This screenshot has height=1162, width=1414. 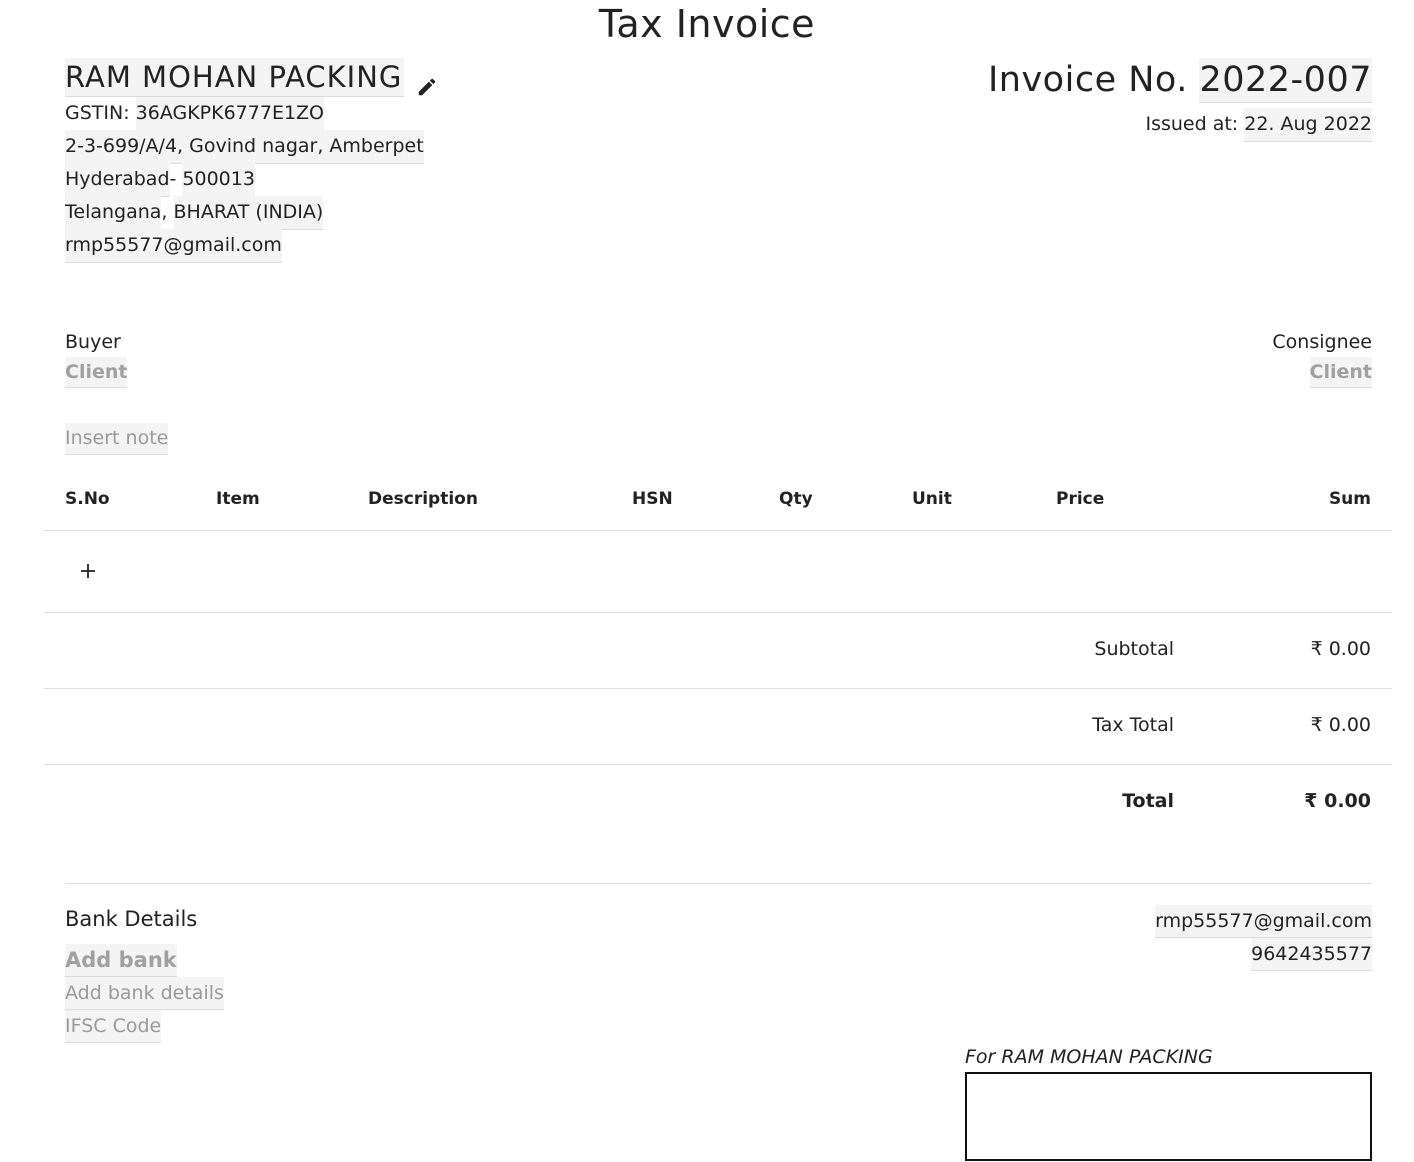 I want to click on state-field: Telangana, so click(x=113, y=213).